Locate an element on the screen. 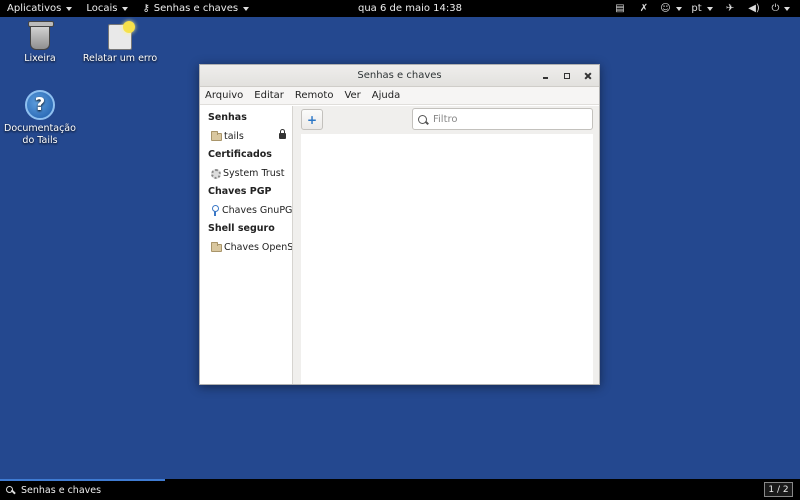 This screenshot has height=500, width=800. places-menu: Locais is located at coordinates (107, 8).